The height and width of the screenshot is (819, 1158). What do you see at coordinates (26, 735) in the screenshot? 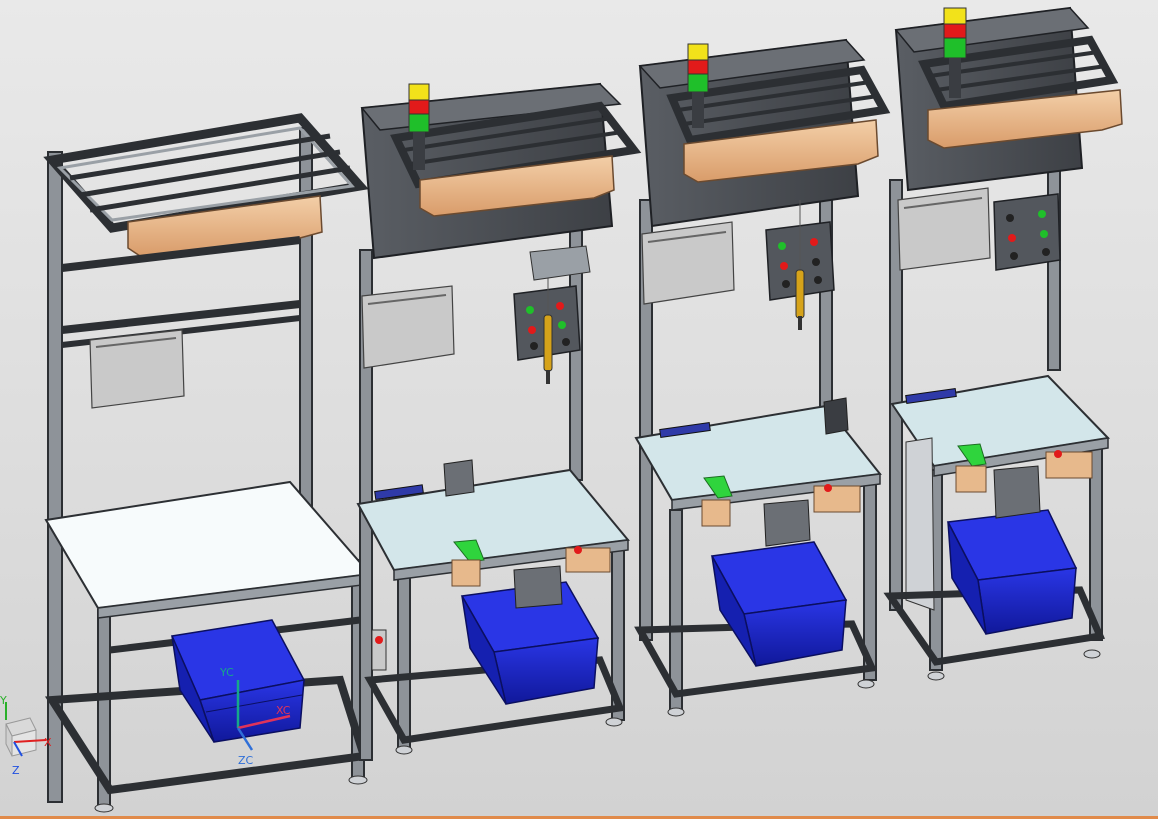
I see `absolute-triad-icon: X Y Z` at bounding box center [26, 735].